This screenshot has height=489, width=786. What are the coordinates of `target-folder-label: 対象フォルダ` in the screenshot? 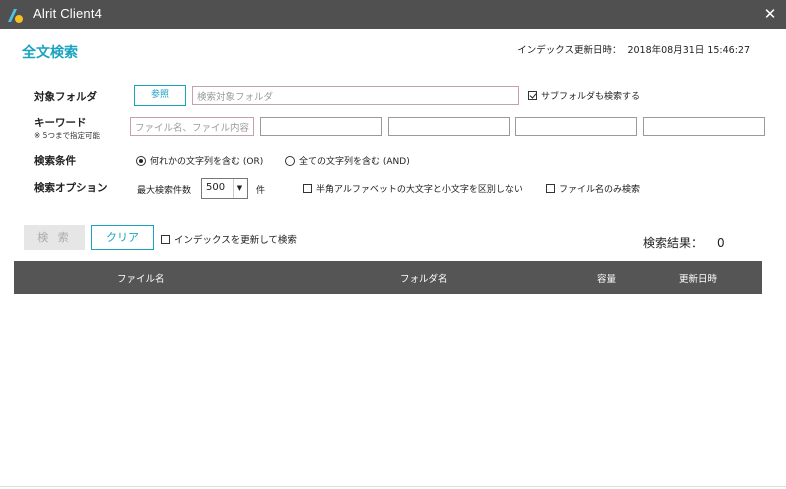 It's located at (65, 97).